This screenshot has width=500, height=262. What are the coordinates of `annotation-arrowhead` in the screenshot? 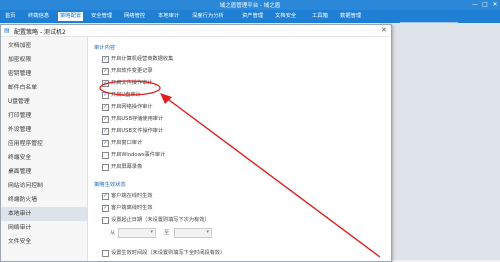 It's located at (166, 98).